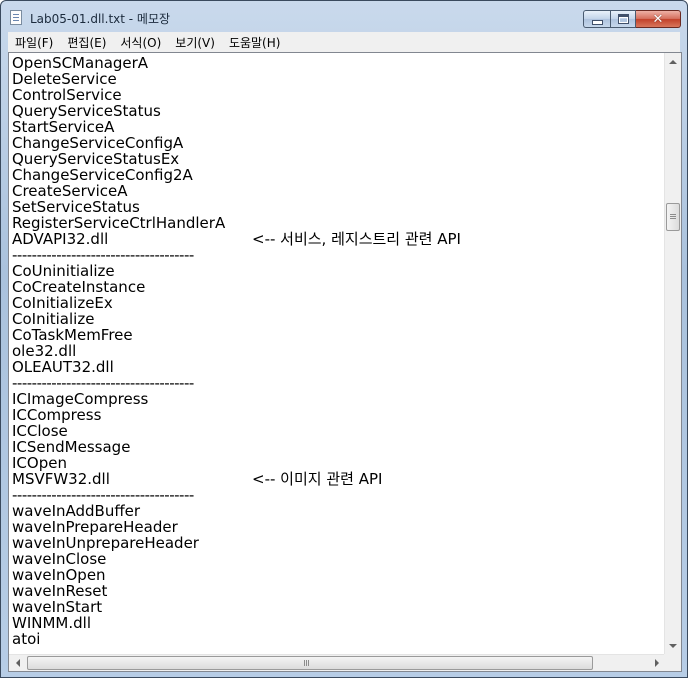 Image resolution: width=690 pixels, height=680 pixels. Describe the element at coordinates (118, 127) in the screenshot. I see `text-line: StartServiceA` at that location.